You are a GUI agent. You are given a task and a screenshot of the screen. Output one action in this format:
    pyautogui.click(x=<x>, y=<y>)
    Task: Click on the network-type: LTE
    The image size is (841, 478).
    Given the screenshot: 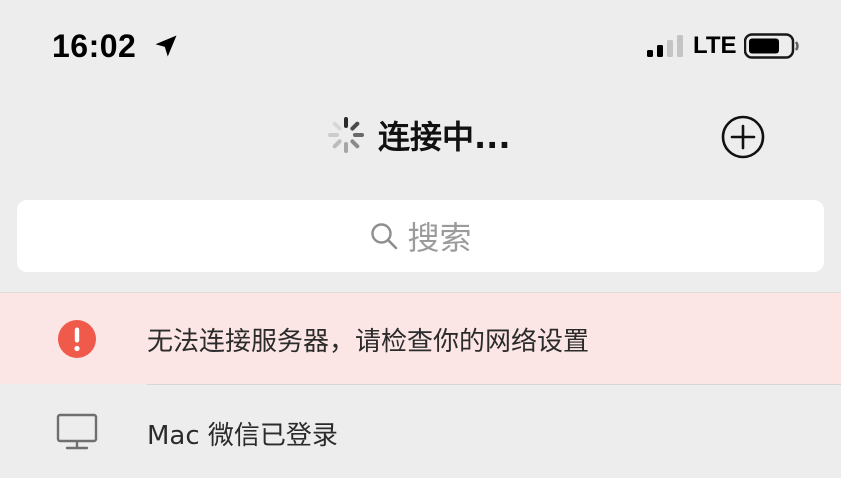 What is the action you would take?
    pyautogui.click(x=715, y=45)
    